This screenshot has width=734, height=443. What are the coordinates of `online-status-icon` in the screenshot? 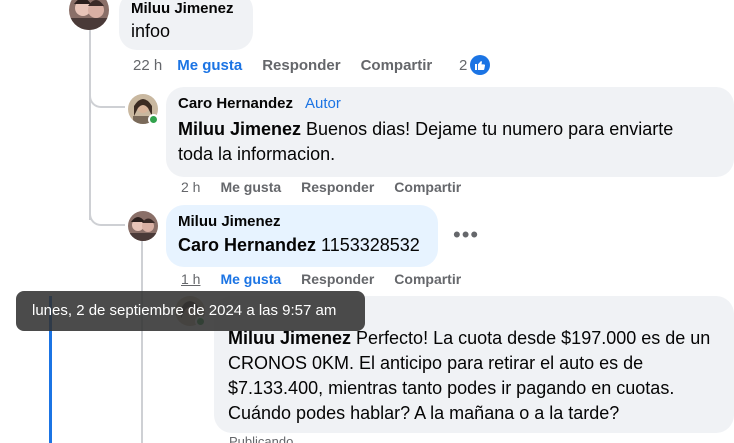 It's located at (153, 119).